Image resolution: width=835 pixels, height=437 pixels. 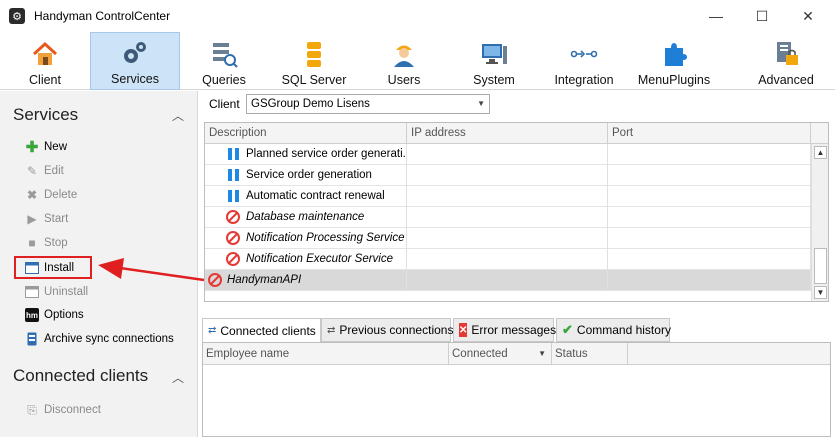 What do you see at coordinates (820, 152) in the screenshot?
I see `scroll-up-icon: ▲` at bounding box center [820, 152].